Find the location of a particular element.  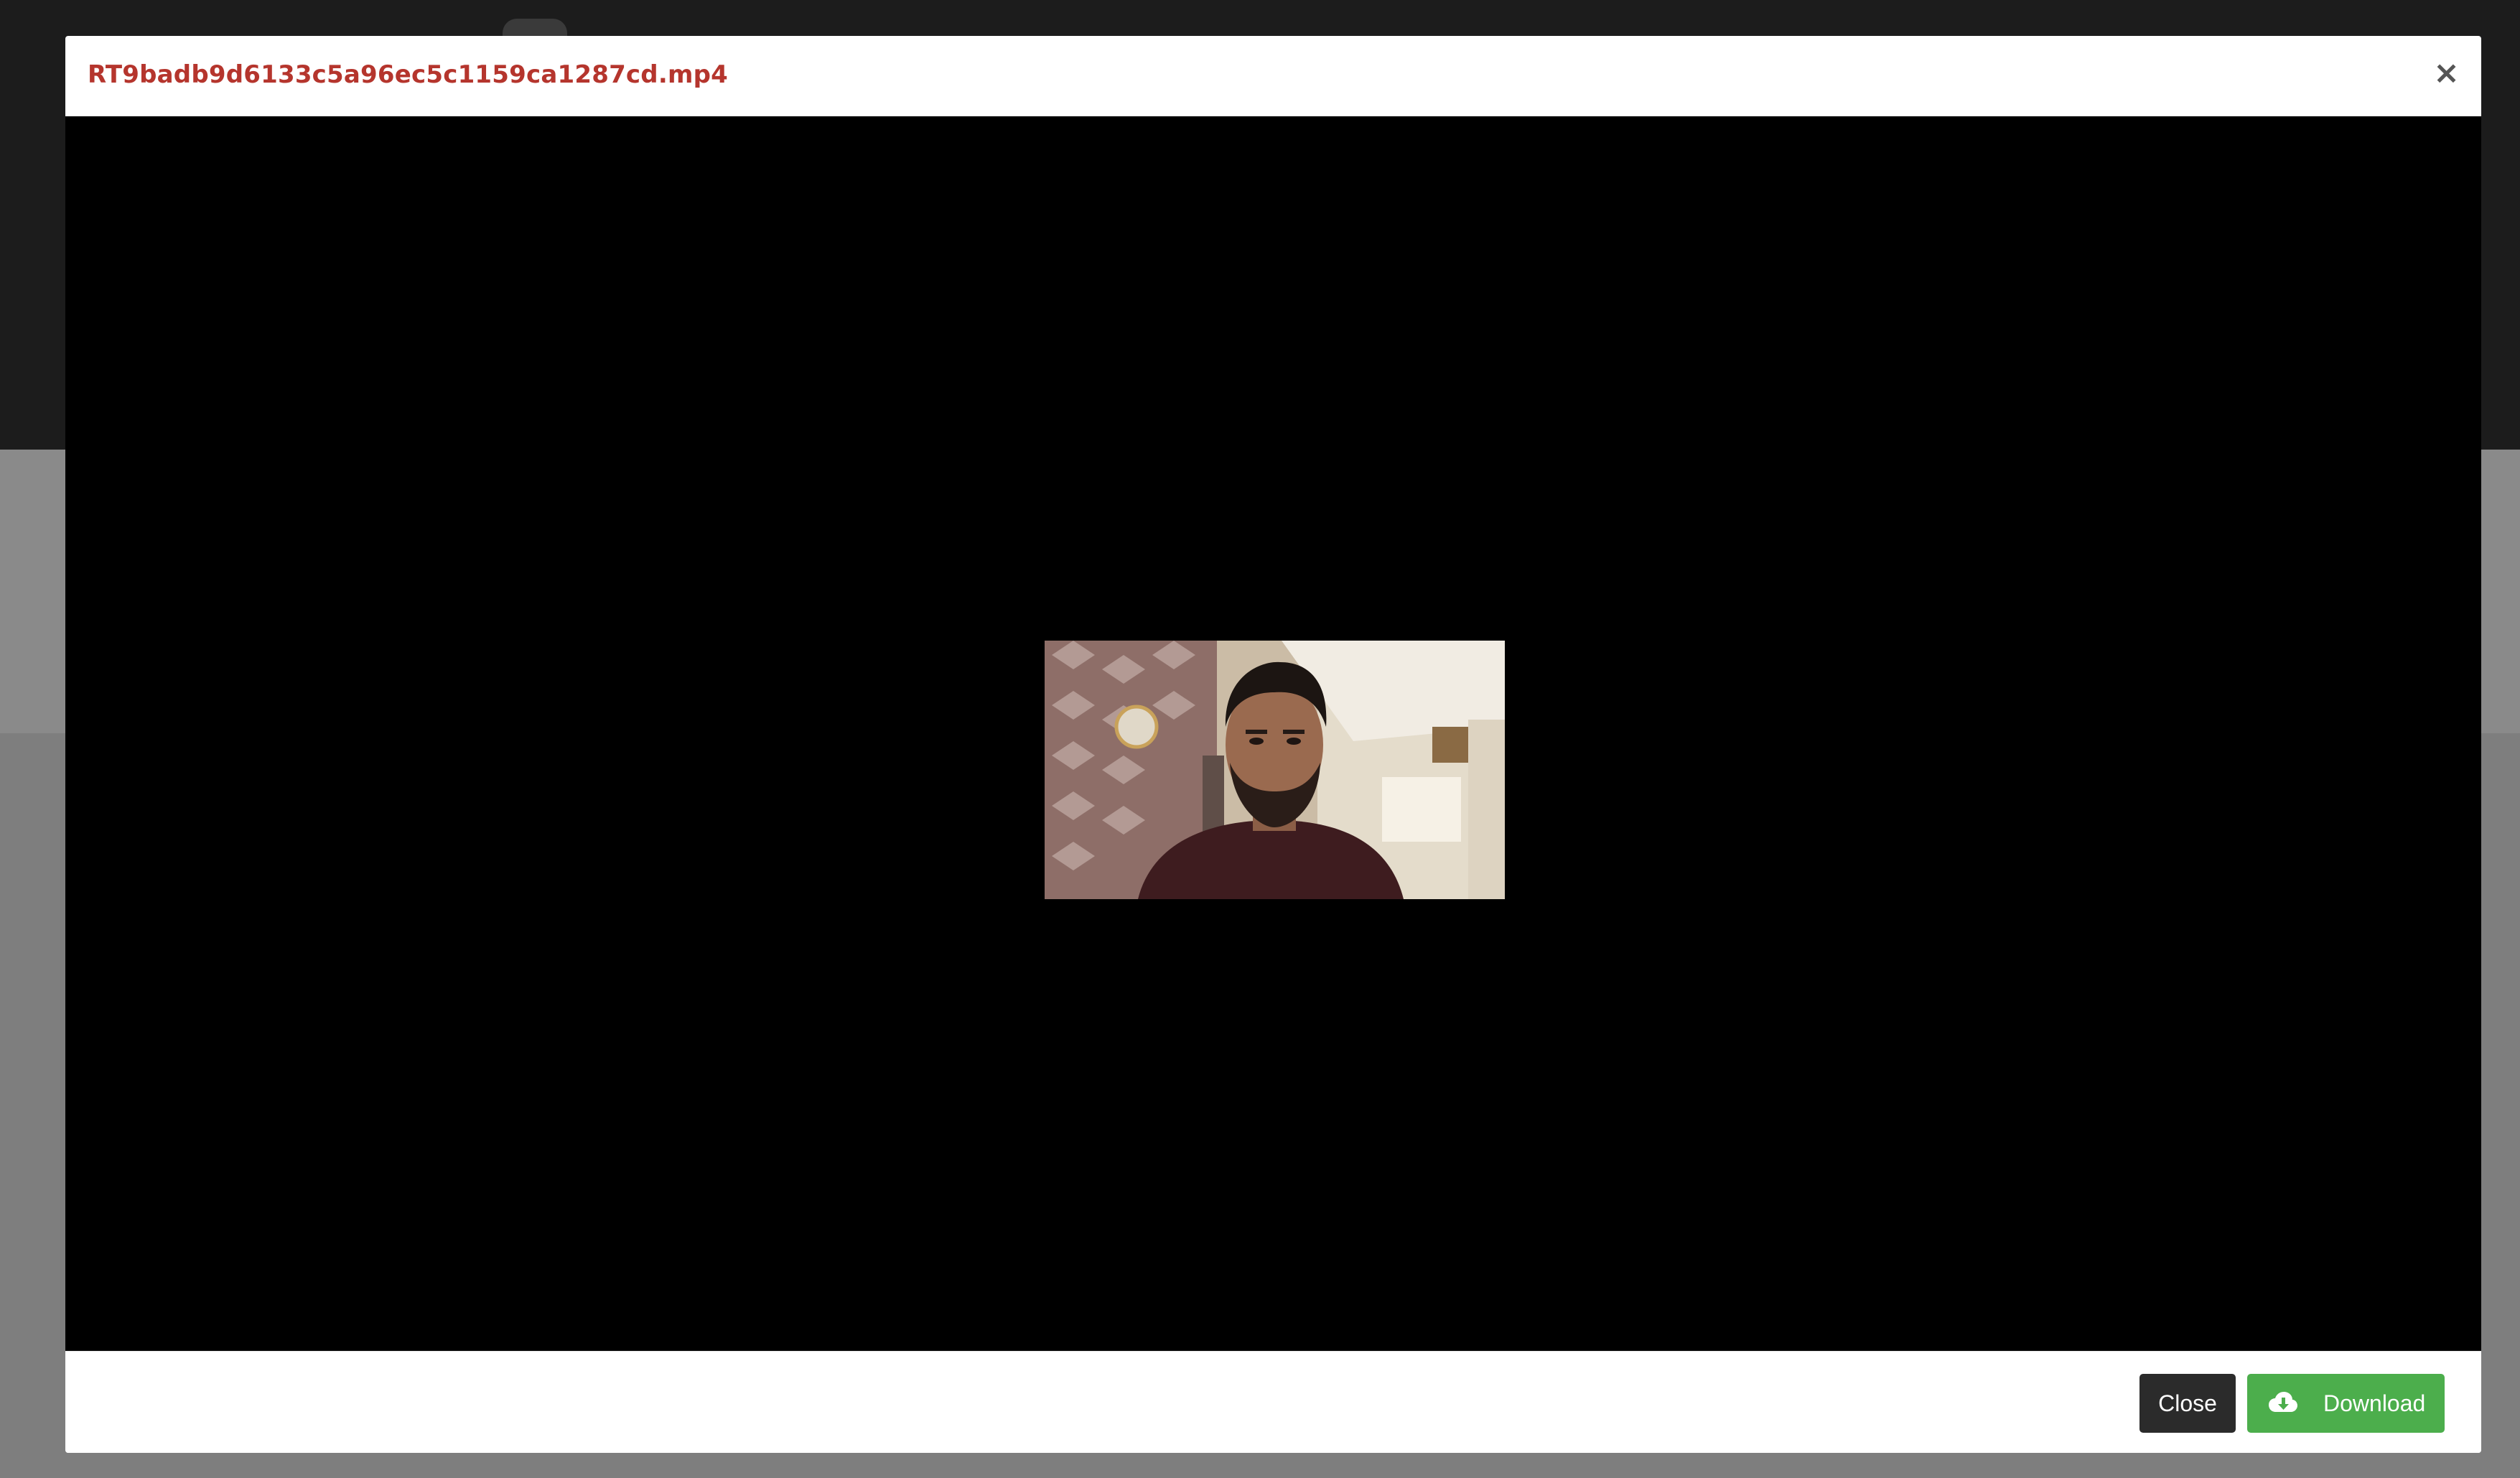

download-button: Download is located at coordinates (2346, 1403).